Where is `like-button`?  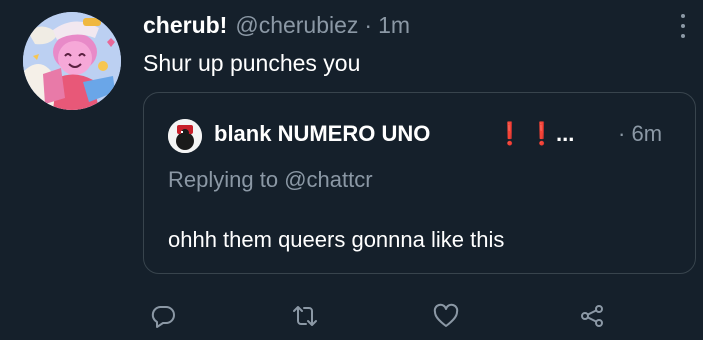
like-button is located at coordinates (446, 316).